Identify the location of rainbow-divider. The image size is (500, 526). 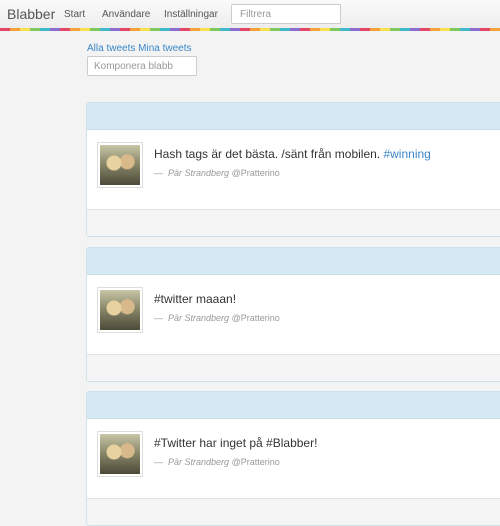
(250, 29).